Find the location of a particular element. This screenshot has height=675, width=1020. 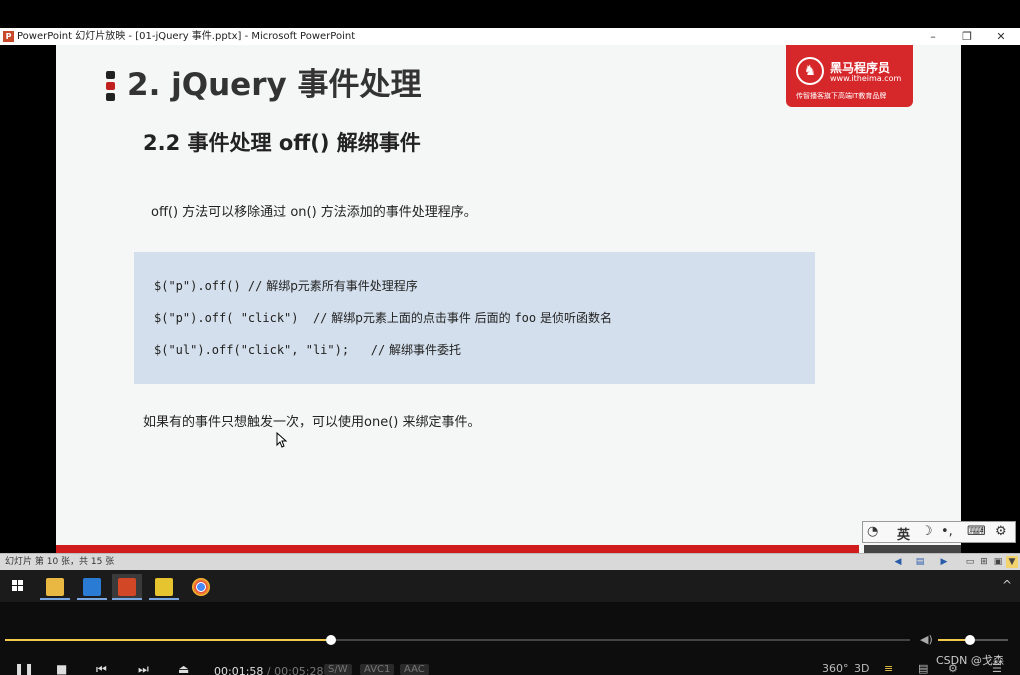

itheima-logo: ♞ 黑马程序员 www.itheima.com 传智播客旗下高端IT教育品牌 is located at coordinates (849, 76).